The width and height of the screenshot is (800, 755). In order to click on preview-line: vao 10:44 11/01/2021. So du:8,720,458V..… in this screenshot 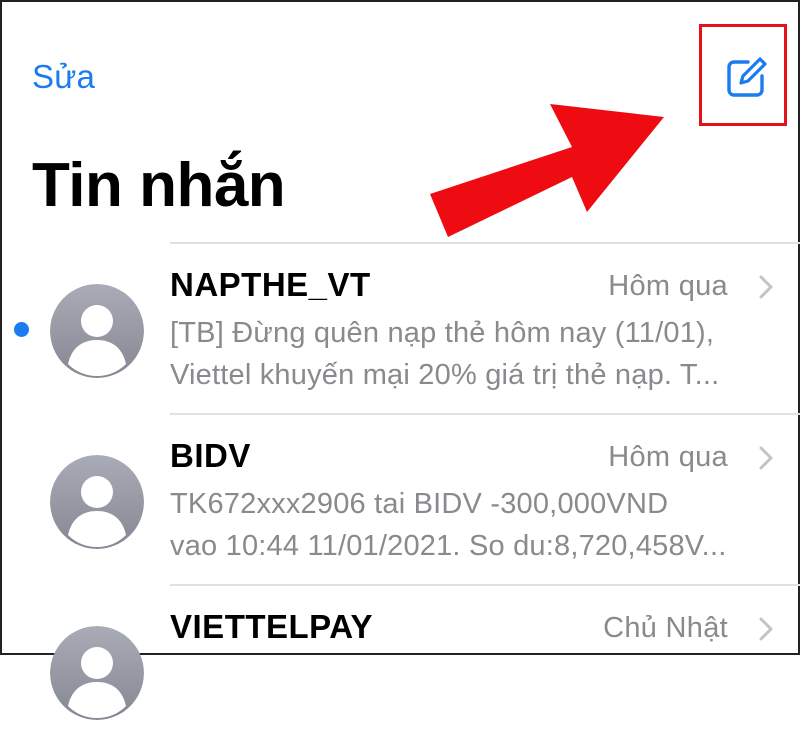, I will do `click(448, 546)`.